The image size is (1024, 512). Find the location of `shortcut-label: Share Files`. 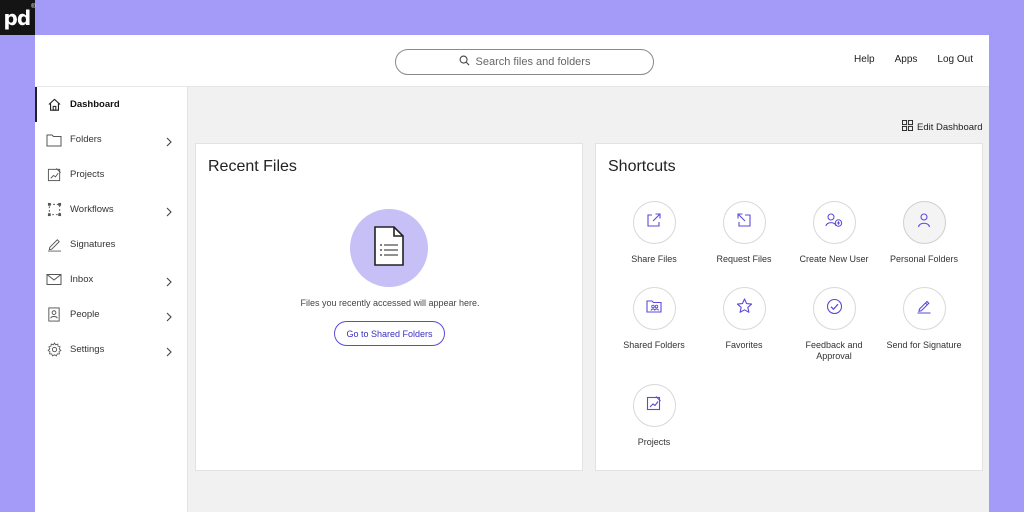

shortcut-label: Share Files is located at coordinates (654, 259).